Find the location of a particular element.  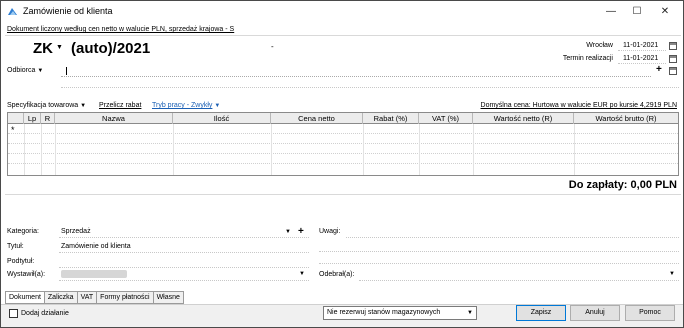

tytul-input: Zamówienie od klienta is located at coordinates (96, 246).